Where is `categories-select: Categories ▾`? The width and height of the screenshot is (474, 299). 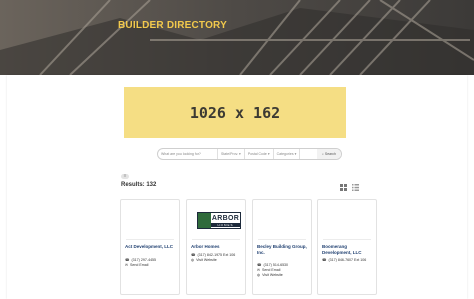
categories-select: Categories ▾ is located at coordinates (287, 154).